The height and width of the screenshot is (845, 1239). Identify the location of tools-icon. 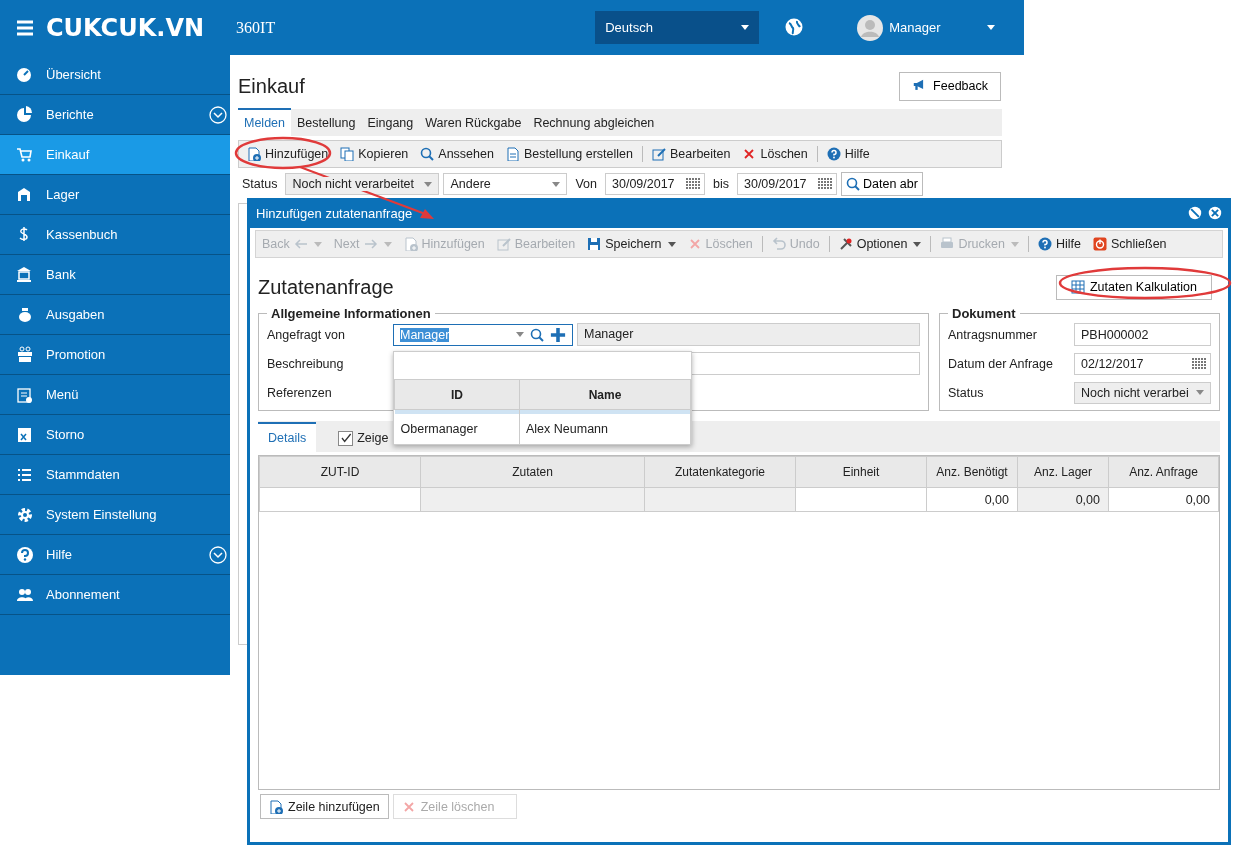
(845, 244).